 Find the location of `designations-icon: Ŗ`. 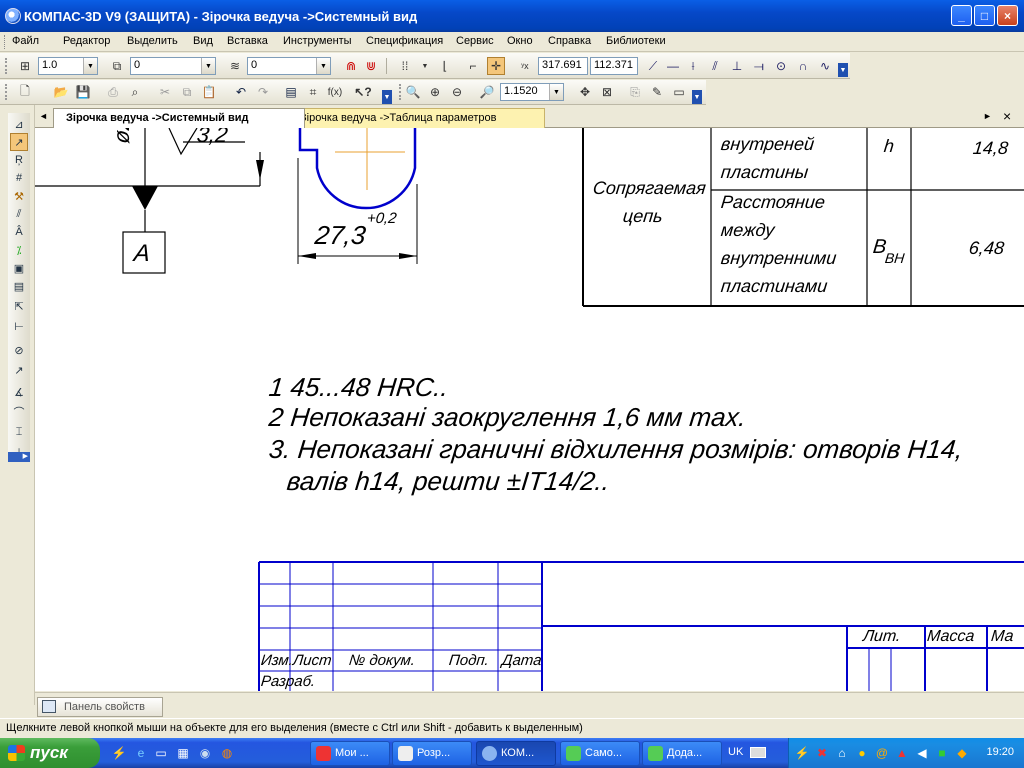

designations-icon: Ŗ is located at coordinates (19, 160).